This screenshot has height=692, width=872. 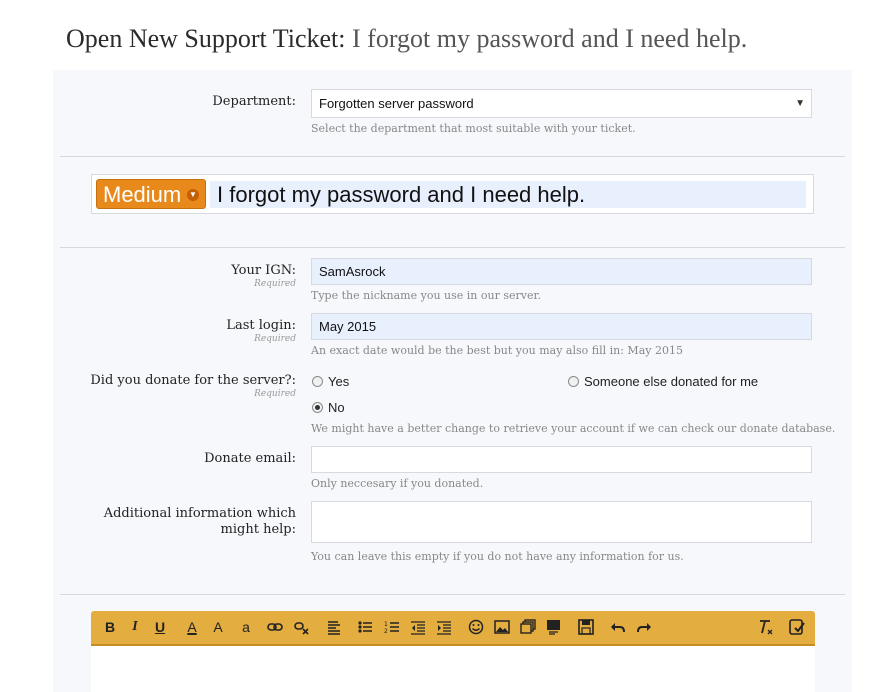 I want to click on donate-label-text: Did you donate for the server?:, so click(x=193, y=380).